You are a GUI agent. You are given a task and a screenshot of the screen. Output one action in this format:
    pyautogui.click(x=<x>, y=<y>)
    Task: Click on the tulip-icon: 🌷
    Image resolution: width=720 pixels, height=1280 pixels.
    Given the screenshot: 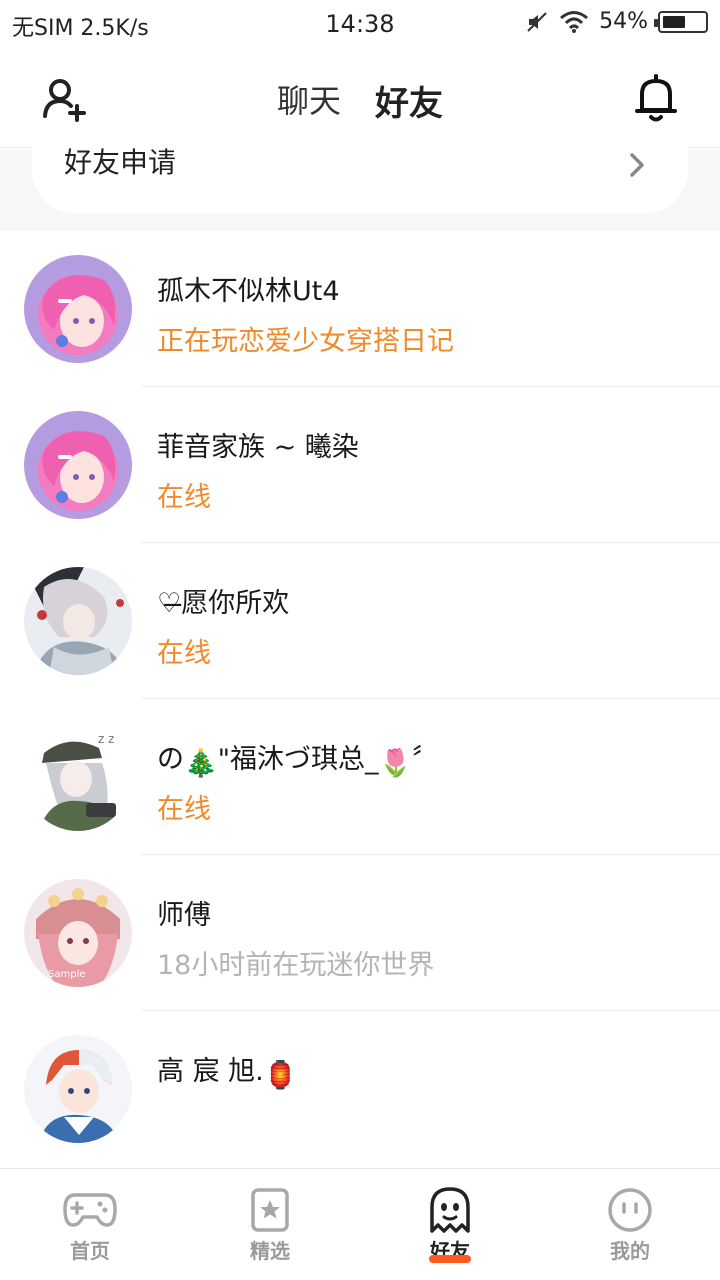 What is the action you would take?
    pyautogui.click(x=395, y=763)
    